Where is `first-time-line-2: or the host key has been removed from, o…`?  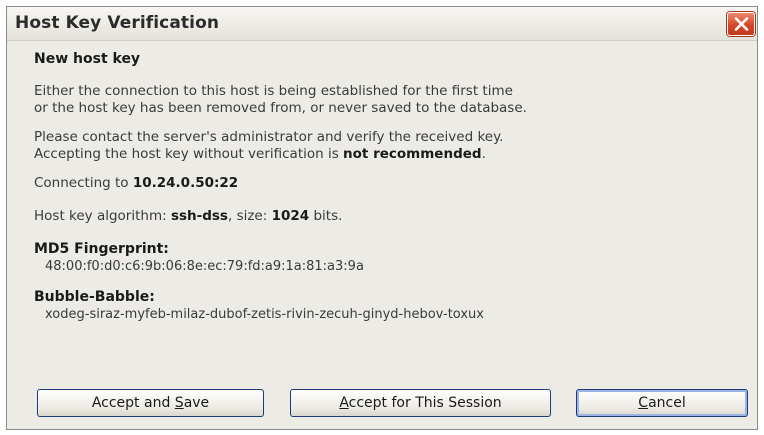
first-time-line-2: or the host key has been removed from, o… is located at coordinates (280, 108).